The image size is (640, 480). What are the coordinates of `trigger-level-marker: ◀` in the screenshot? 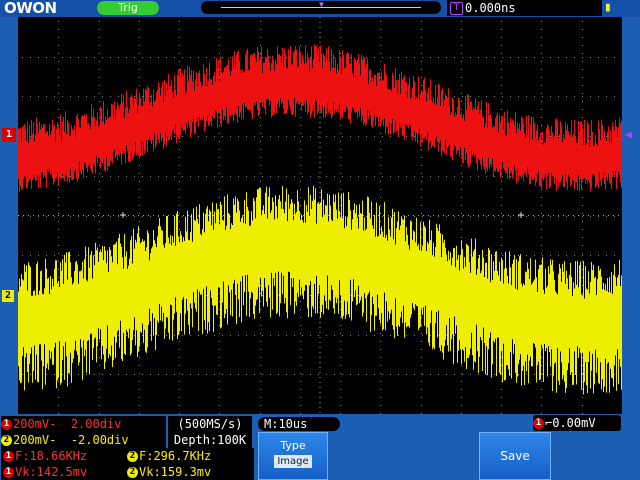 It's located at (628, 134).